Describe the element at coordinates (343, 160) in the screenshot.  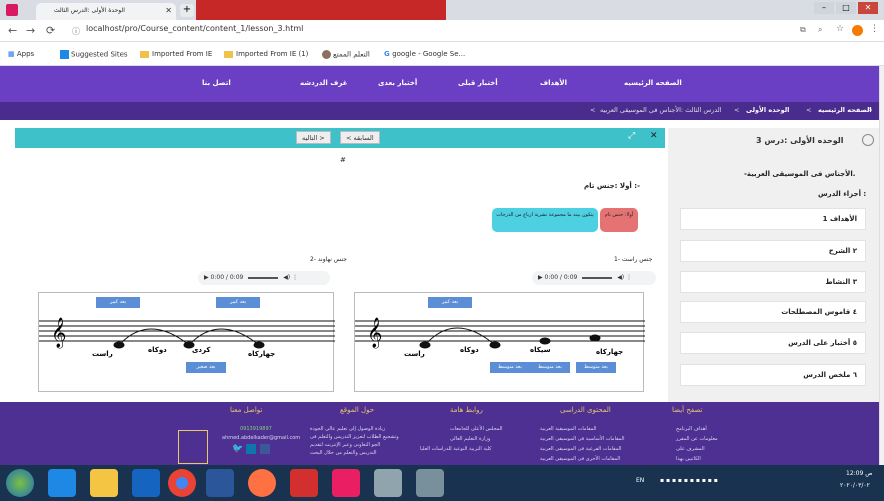
I see `hash-mark: #` at that location.